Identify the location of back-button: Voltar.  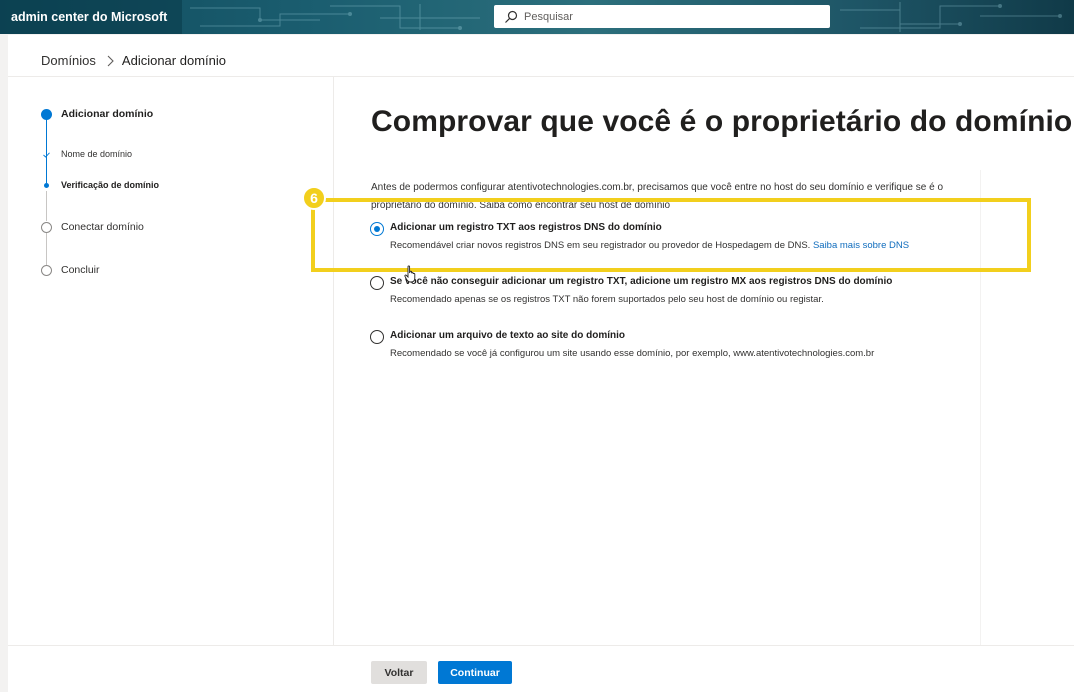
(399, 672).